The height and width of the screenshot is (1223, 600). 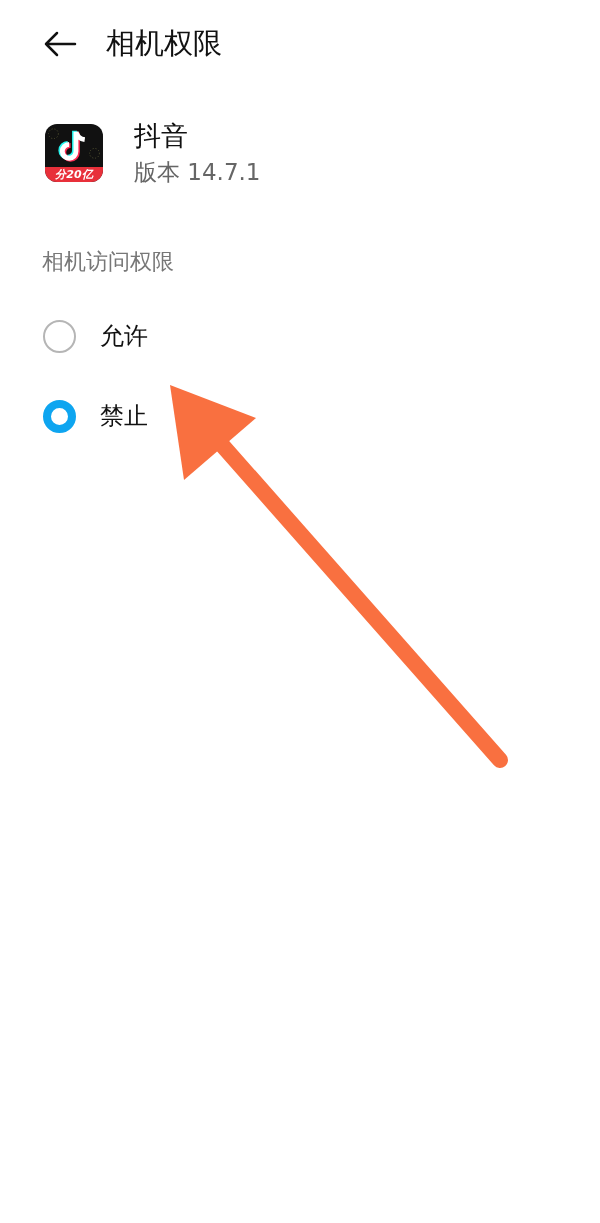 I want to click on app-version: 版本 14.7.1, so click(x=197, y=172).